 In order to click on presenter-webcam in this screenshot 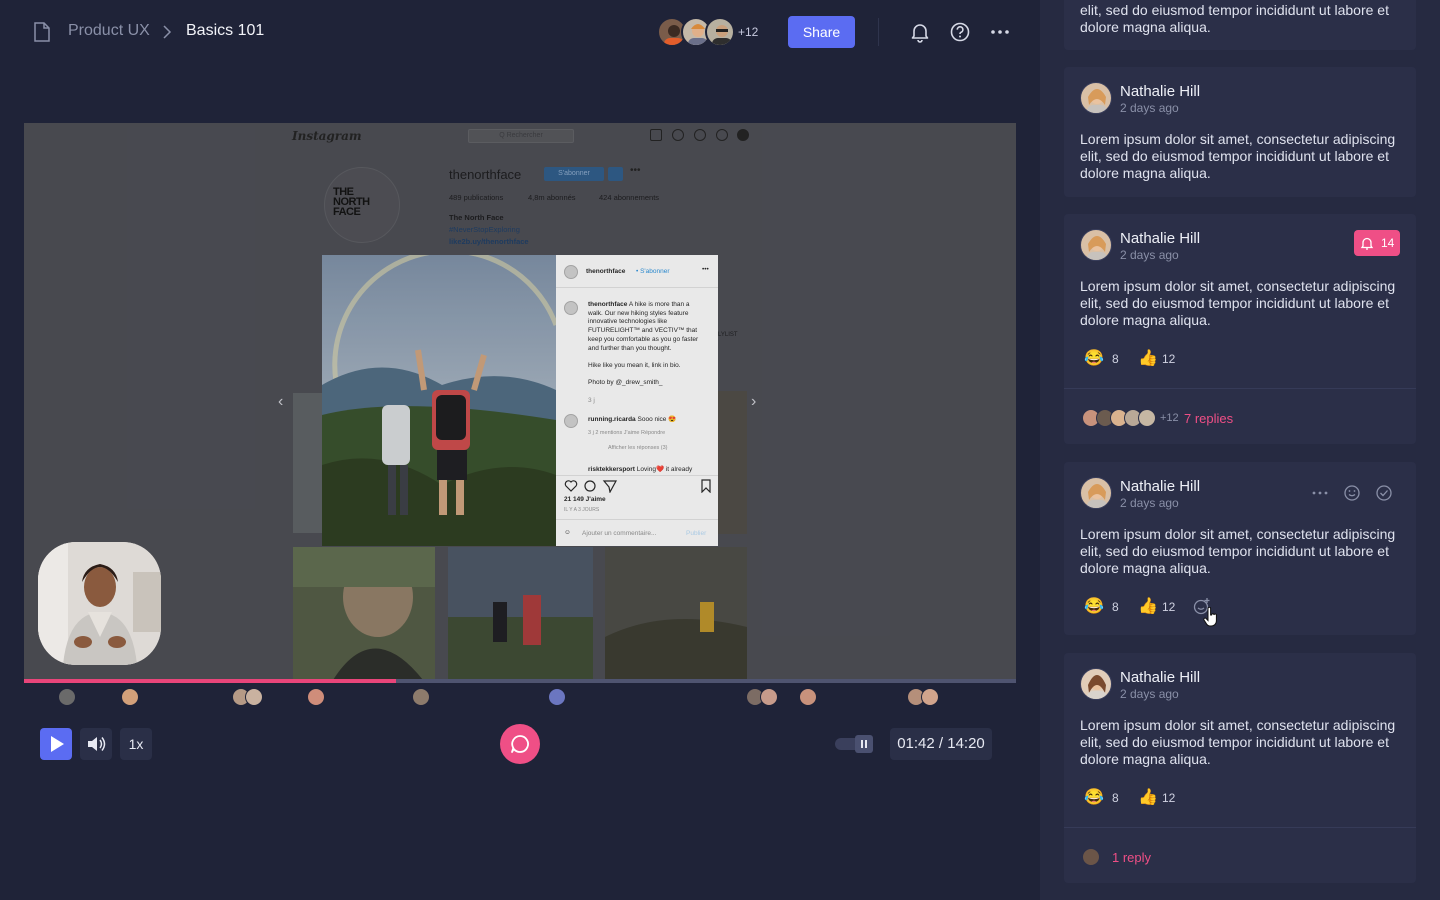, I will do `click(99, 603)`.